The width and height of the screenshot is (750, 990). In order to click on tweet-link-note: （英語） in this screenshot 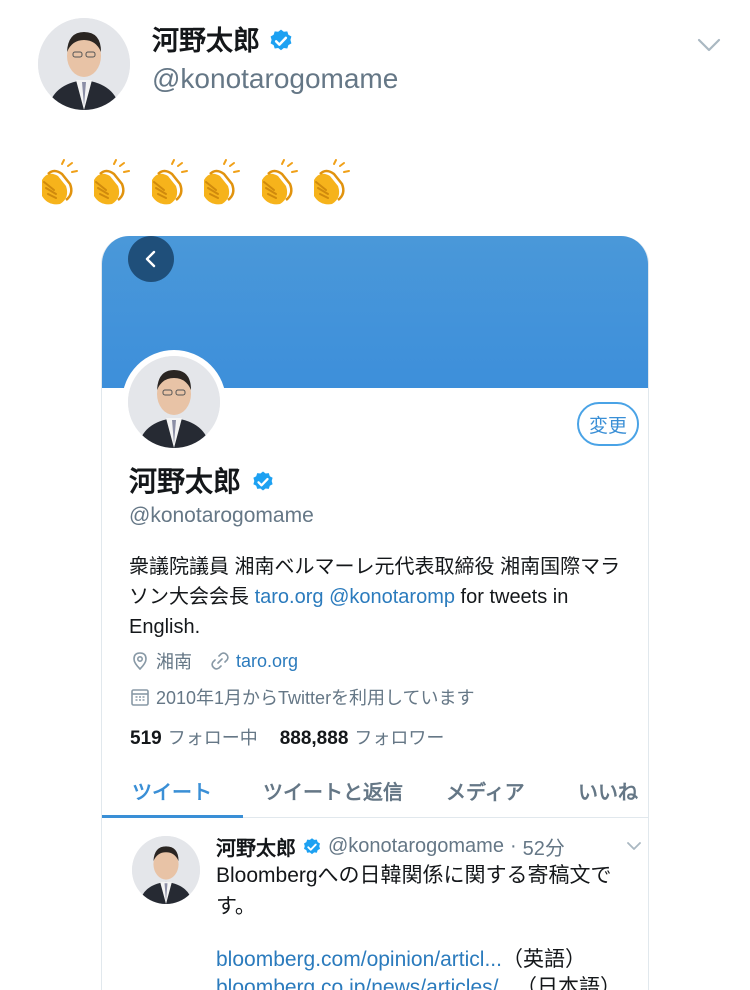, I will do `click(543, 959)`.